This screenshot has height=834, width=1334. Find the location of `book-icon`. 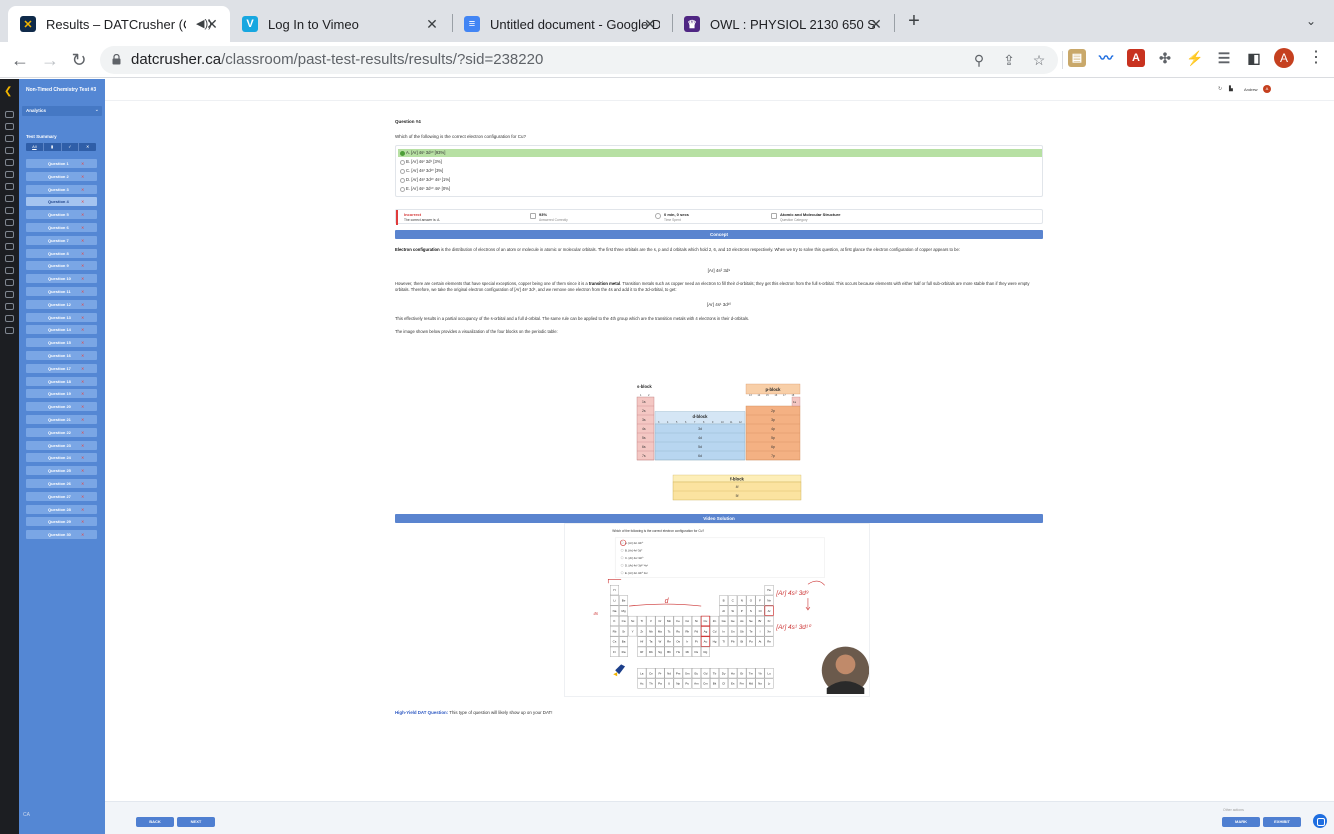

book-icon is located at coordinates (9, 246).